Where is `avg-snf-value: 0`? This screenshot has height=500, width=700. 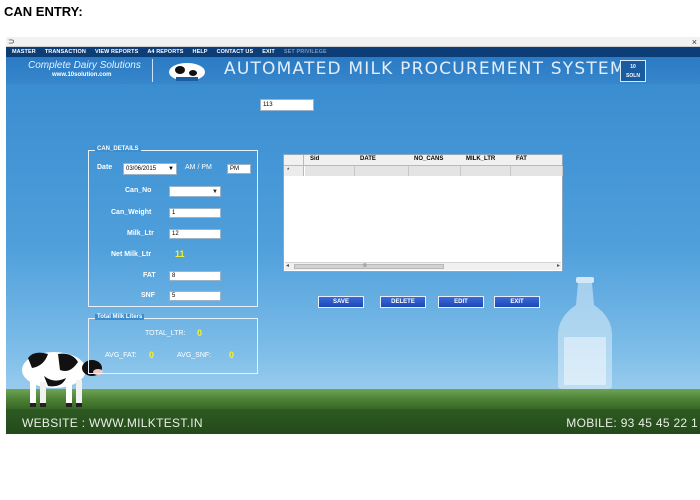 avg-snf-value: 0 is located at coordinates (232, 355).